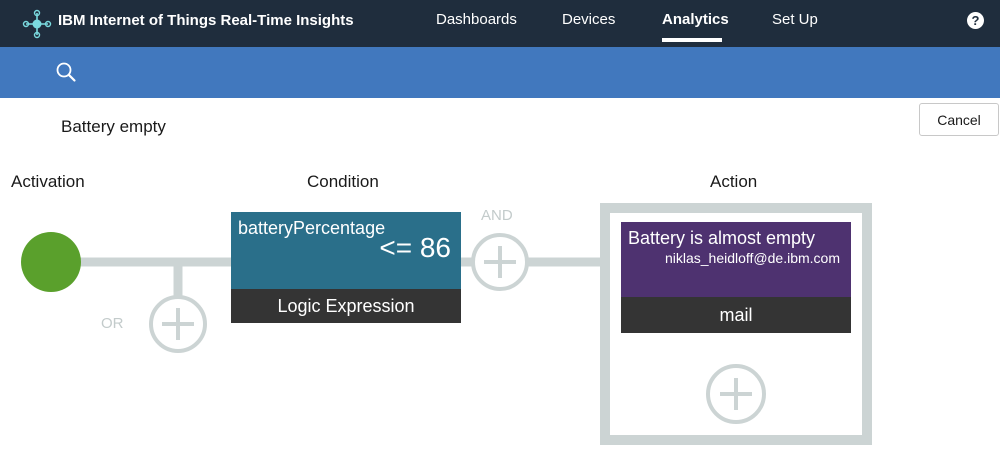  Describe the element at coordinates (722, 238) in the screenshot. I see `action-title: Battery is almost empty` at that location.